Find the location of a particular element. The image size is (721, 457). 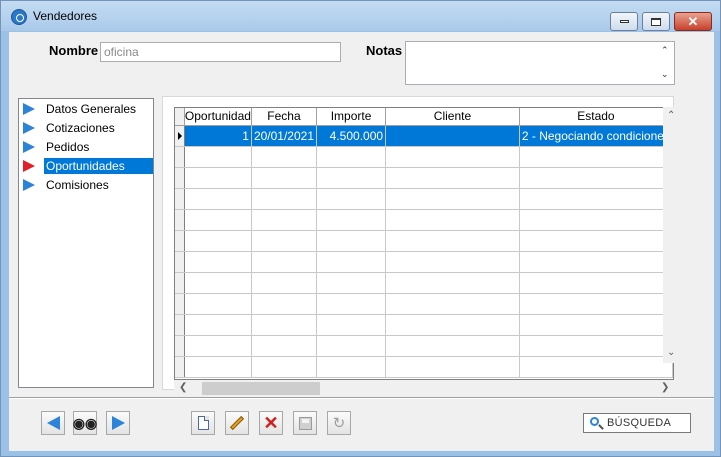

search-button: BÚSQUEDA is located at coordinates (637, 423).